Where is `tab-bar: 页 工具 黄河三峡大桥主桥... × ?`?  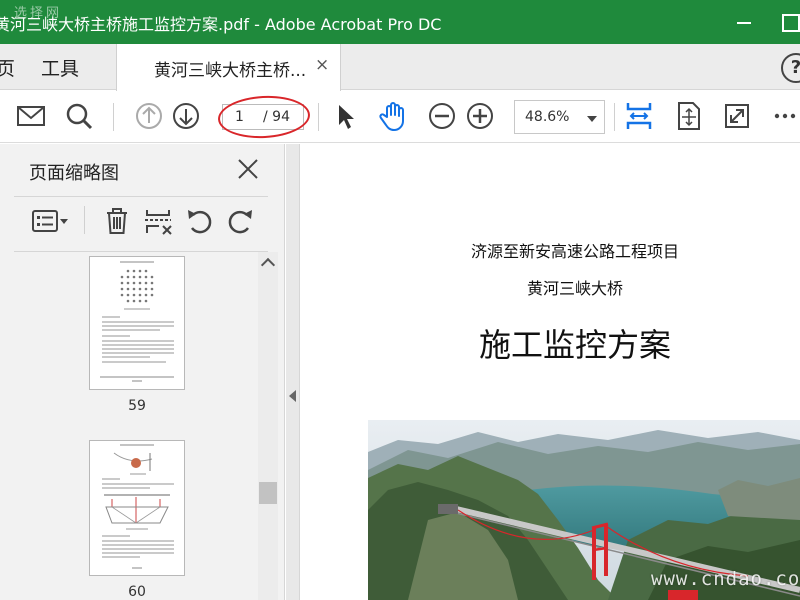 tab-bar: 页 工具 黄河三峡大桥主桥... × ? is located at coordinates (400, 67).